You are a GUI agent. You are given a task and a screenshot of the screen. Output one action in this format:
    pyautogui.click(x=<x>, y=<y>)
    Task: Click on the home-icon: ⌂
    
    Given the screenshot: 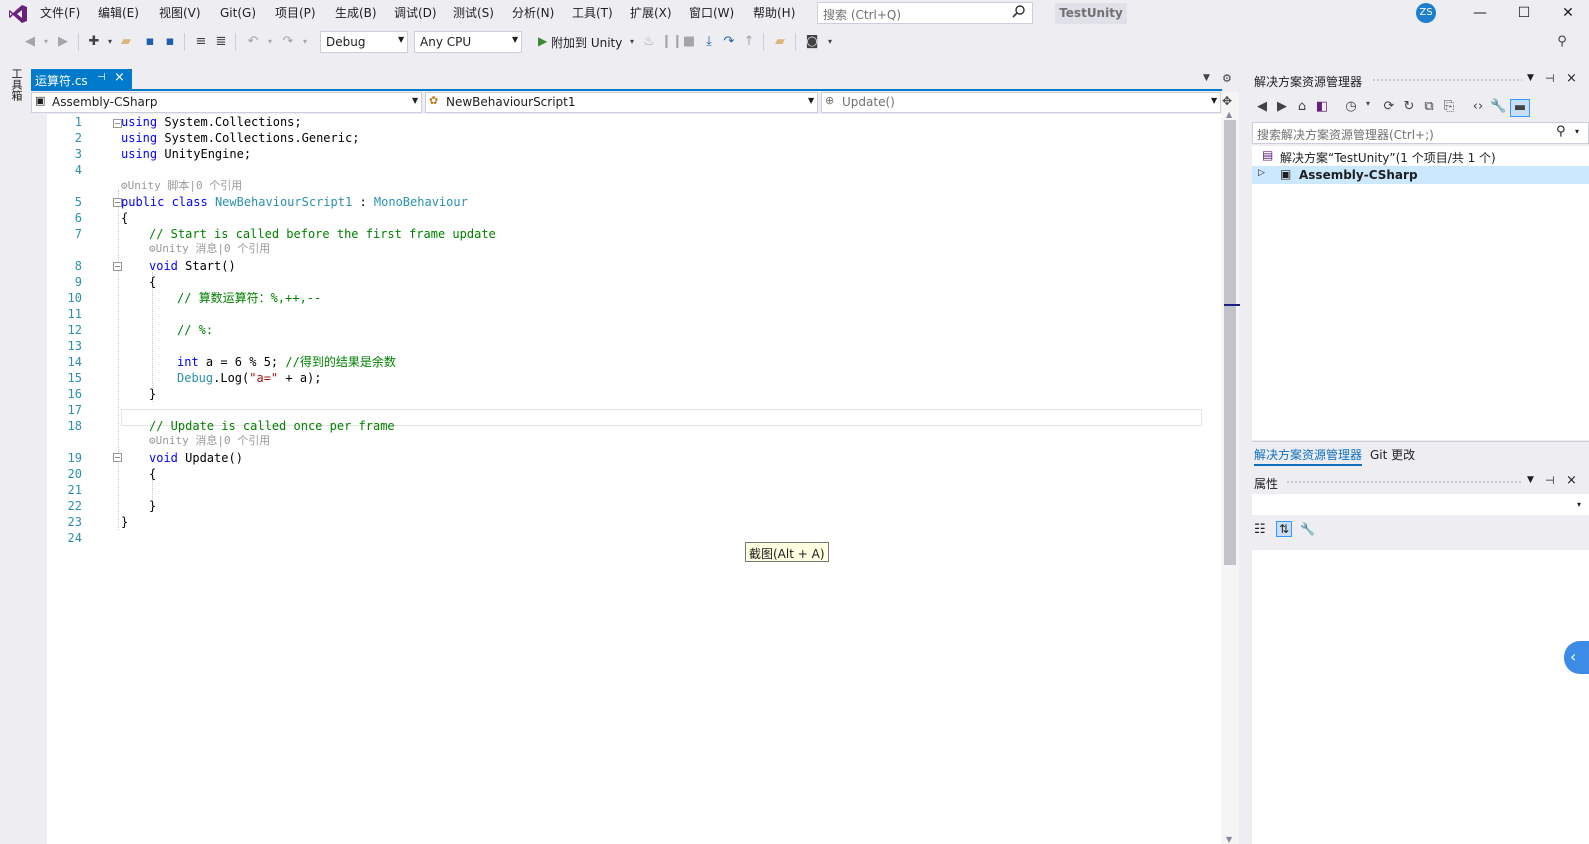 What is the action you would take?
    pyautogui.click(x=1302, y=106)
    